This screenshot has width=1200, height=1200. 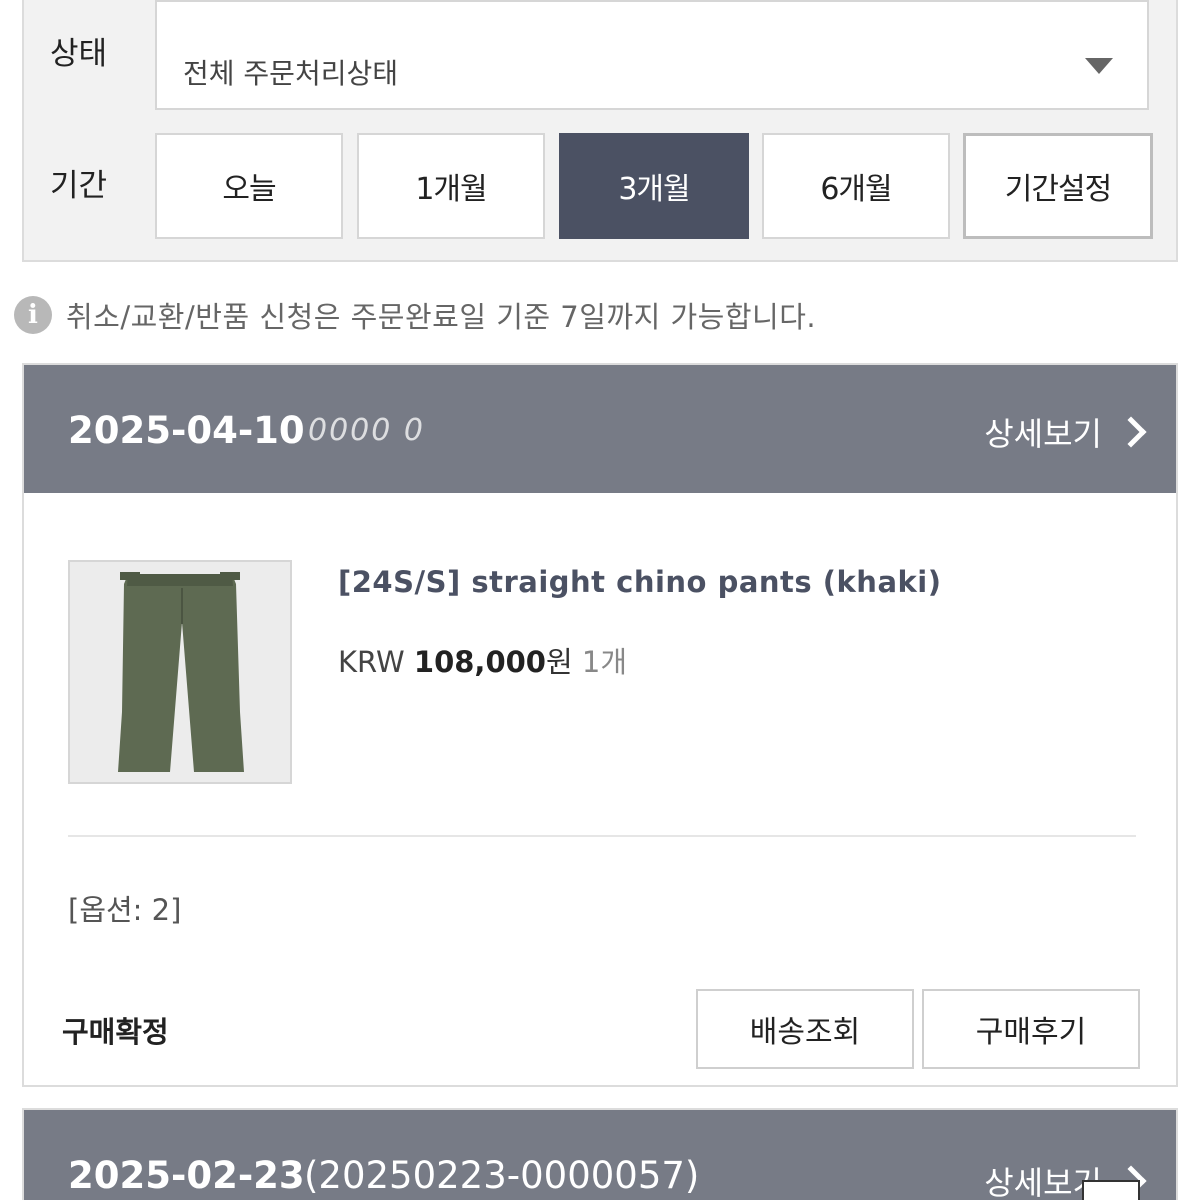 I want to click on period-1-month-button: 1개월, so click(x=451, y=186).